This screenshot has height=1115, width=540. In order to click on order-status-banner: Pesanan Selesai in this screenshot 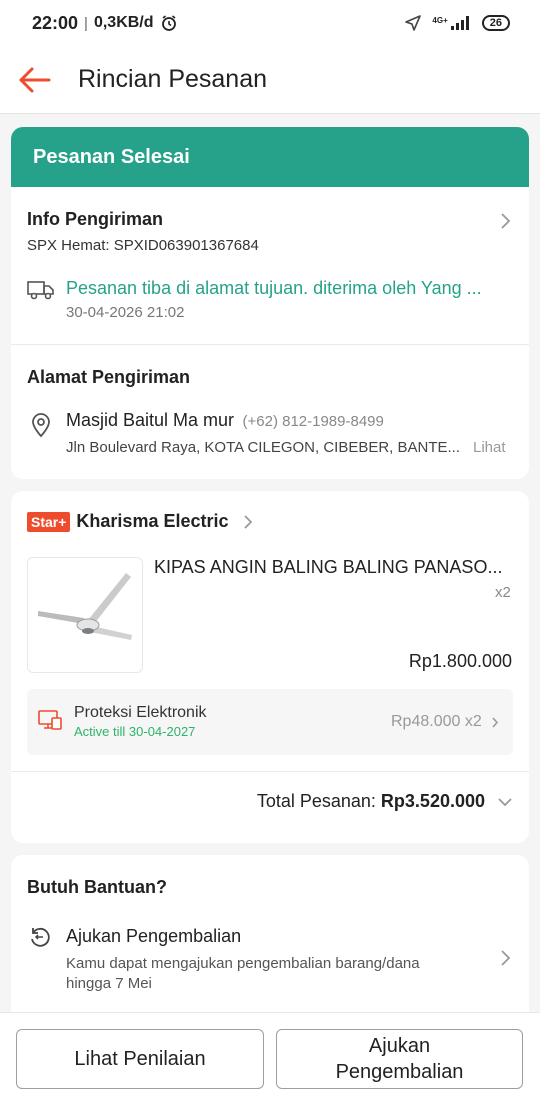, I will do `click(270, 157)`.